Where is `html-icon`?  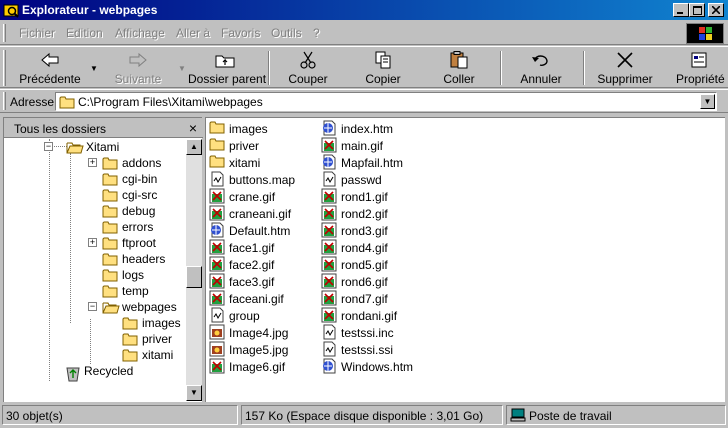 html-icon is located at coordinates (329, 128).